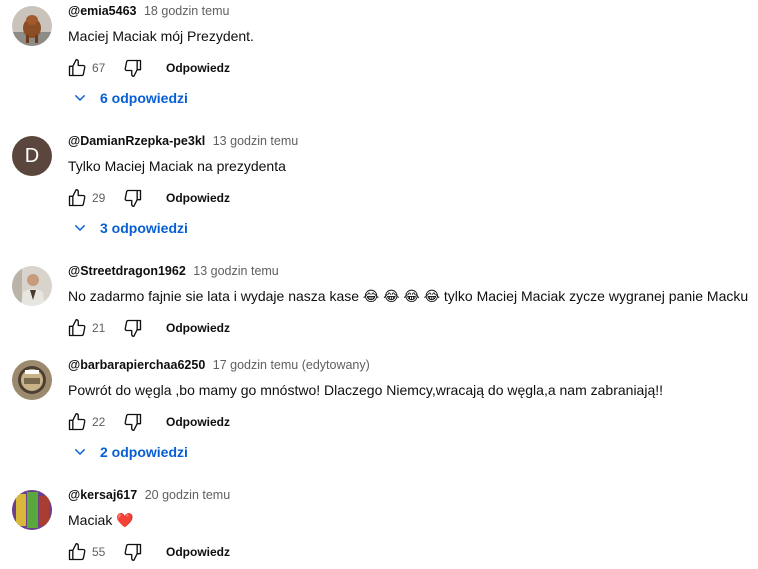 This screenshot has width=758, height=569. What do you see at coordinates (291, 365) in the screenshot?
I see `comment-time: 17 godzin temu (edytowany)` at bounding box center [291, 365].